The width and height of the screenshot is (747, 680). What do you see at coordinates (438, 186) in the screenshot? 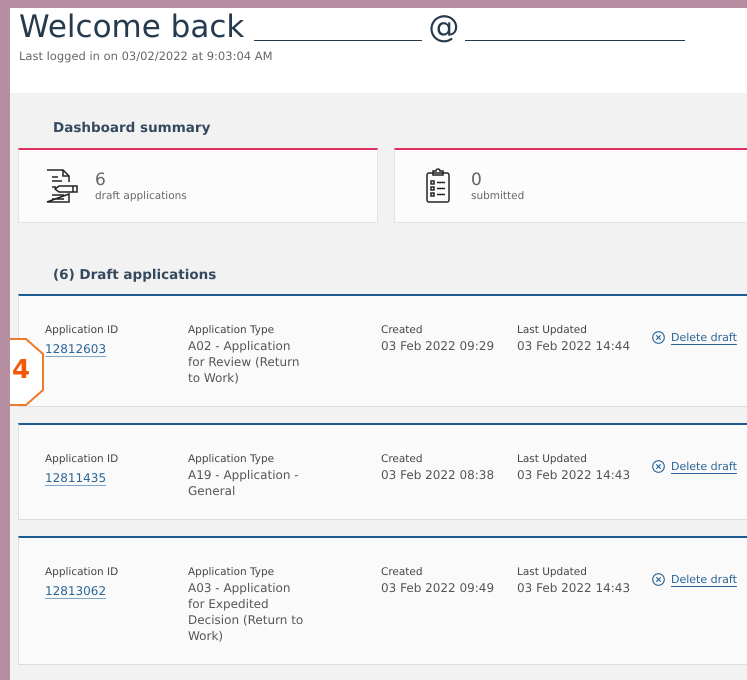
I see `clipboard-list-icon` at bounding box center [438, 186].